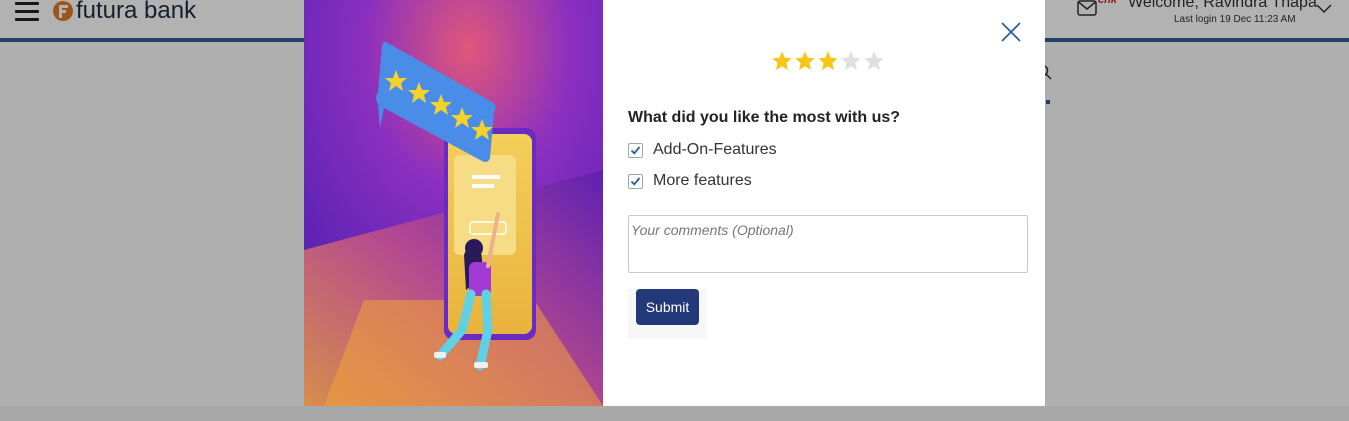 This screenshot has width=1349, height=421. What do you see at coordinates (828, 244) in the screenshot?
I see `comments-field` at bounding box center [828, 244].